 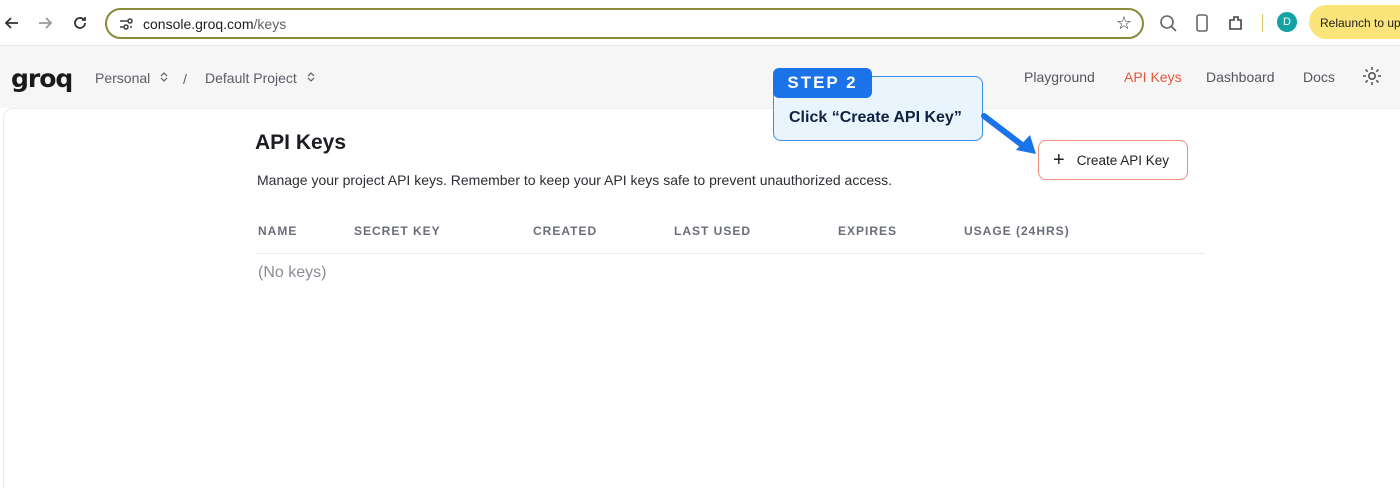 I want to click on callout-instruction: Click “Create API Key”, so click(x=875, y=117).